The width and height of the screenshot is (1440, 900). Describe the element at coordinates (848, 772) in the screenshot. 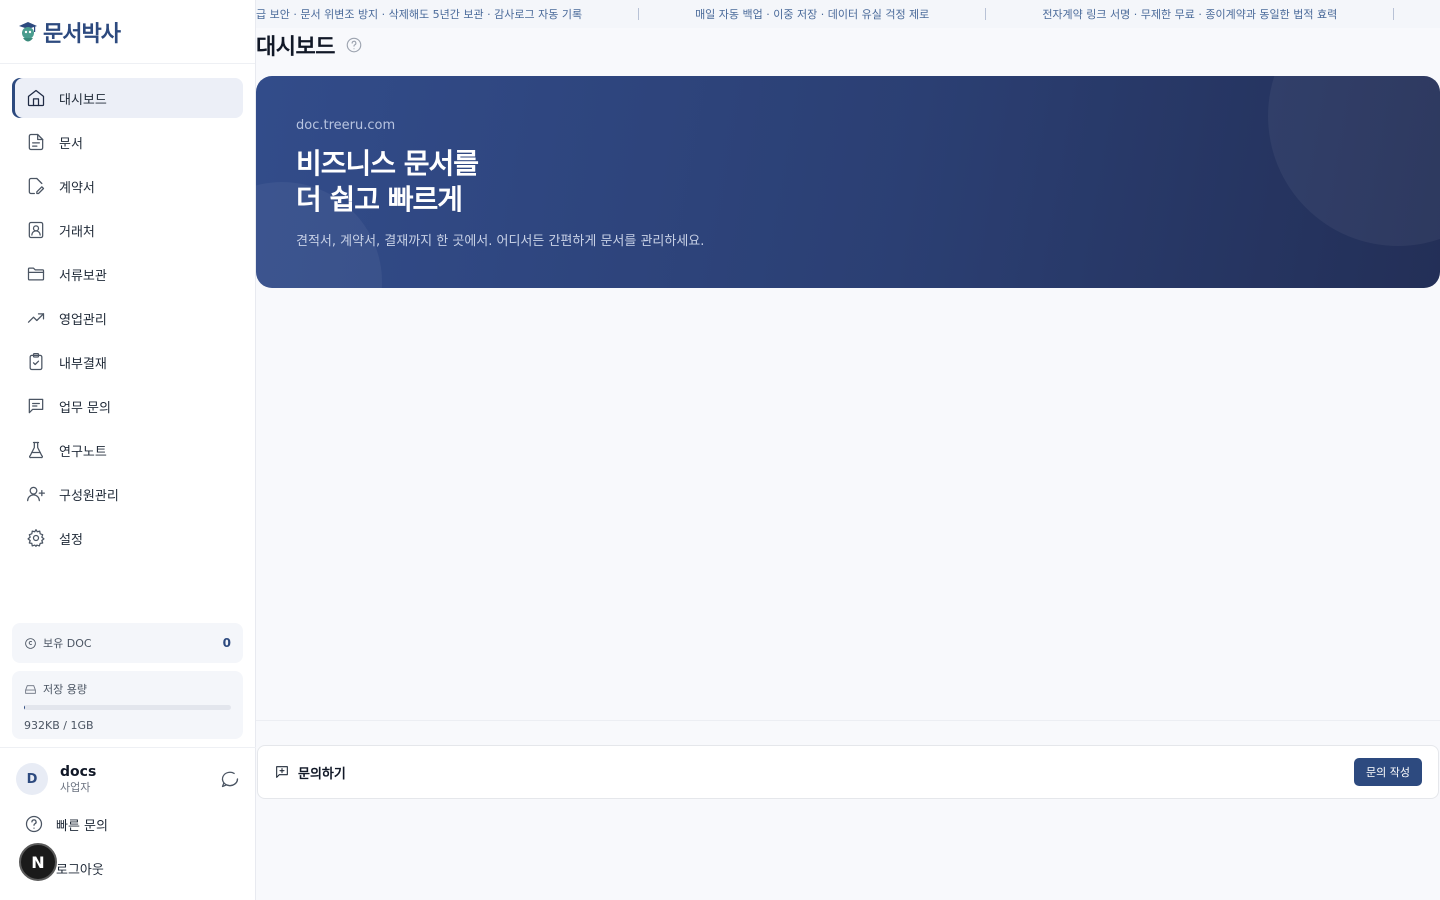

I see `inquiry-panel: 문의하기 문의 작성` at that location.